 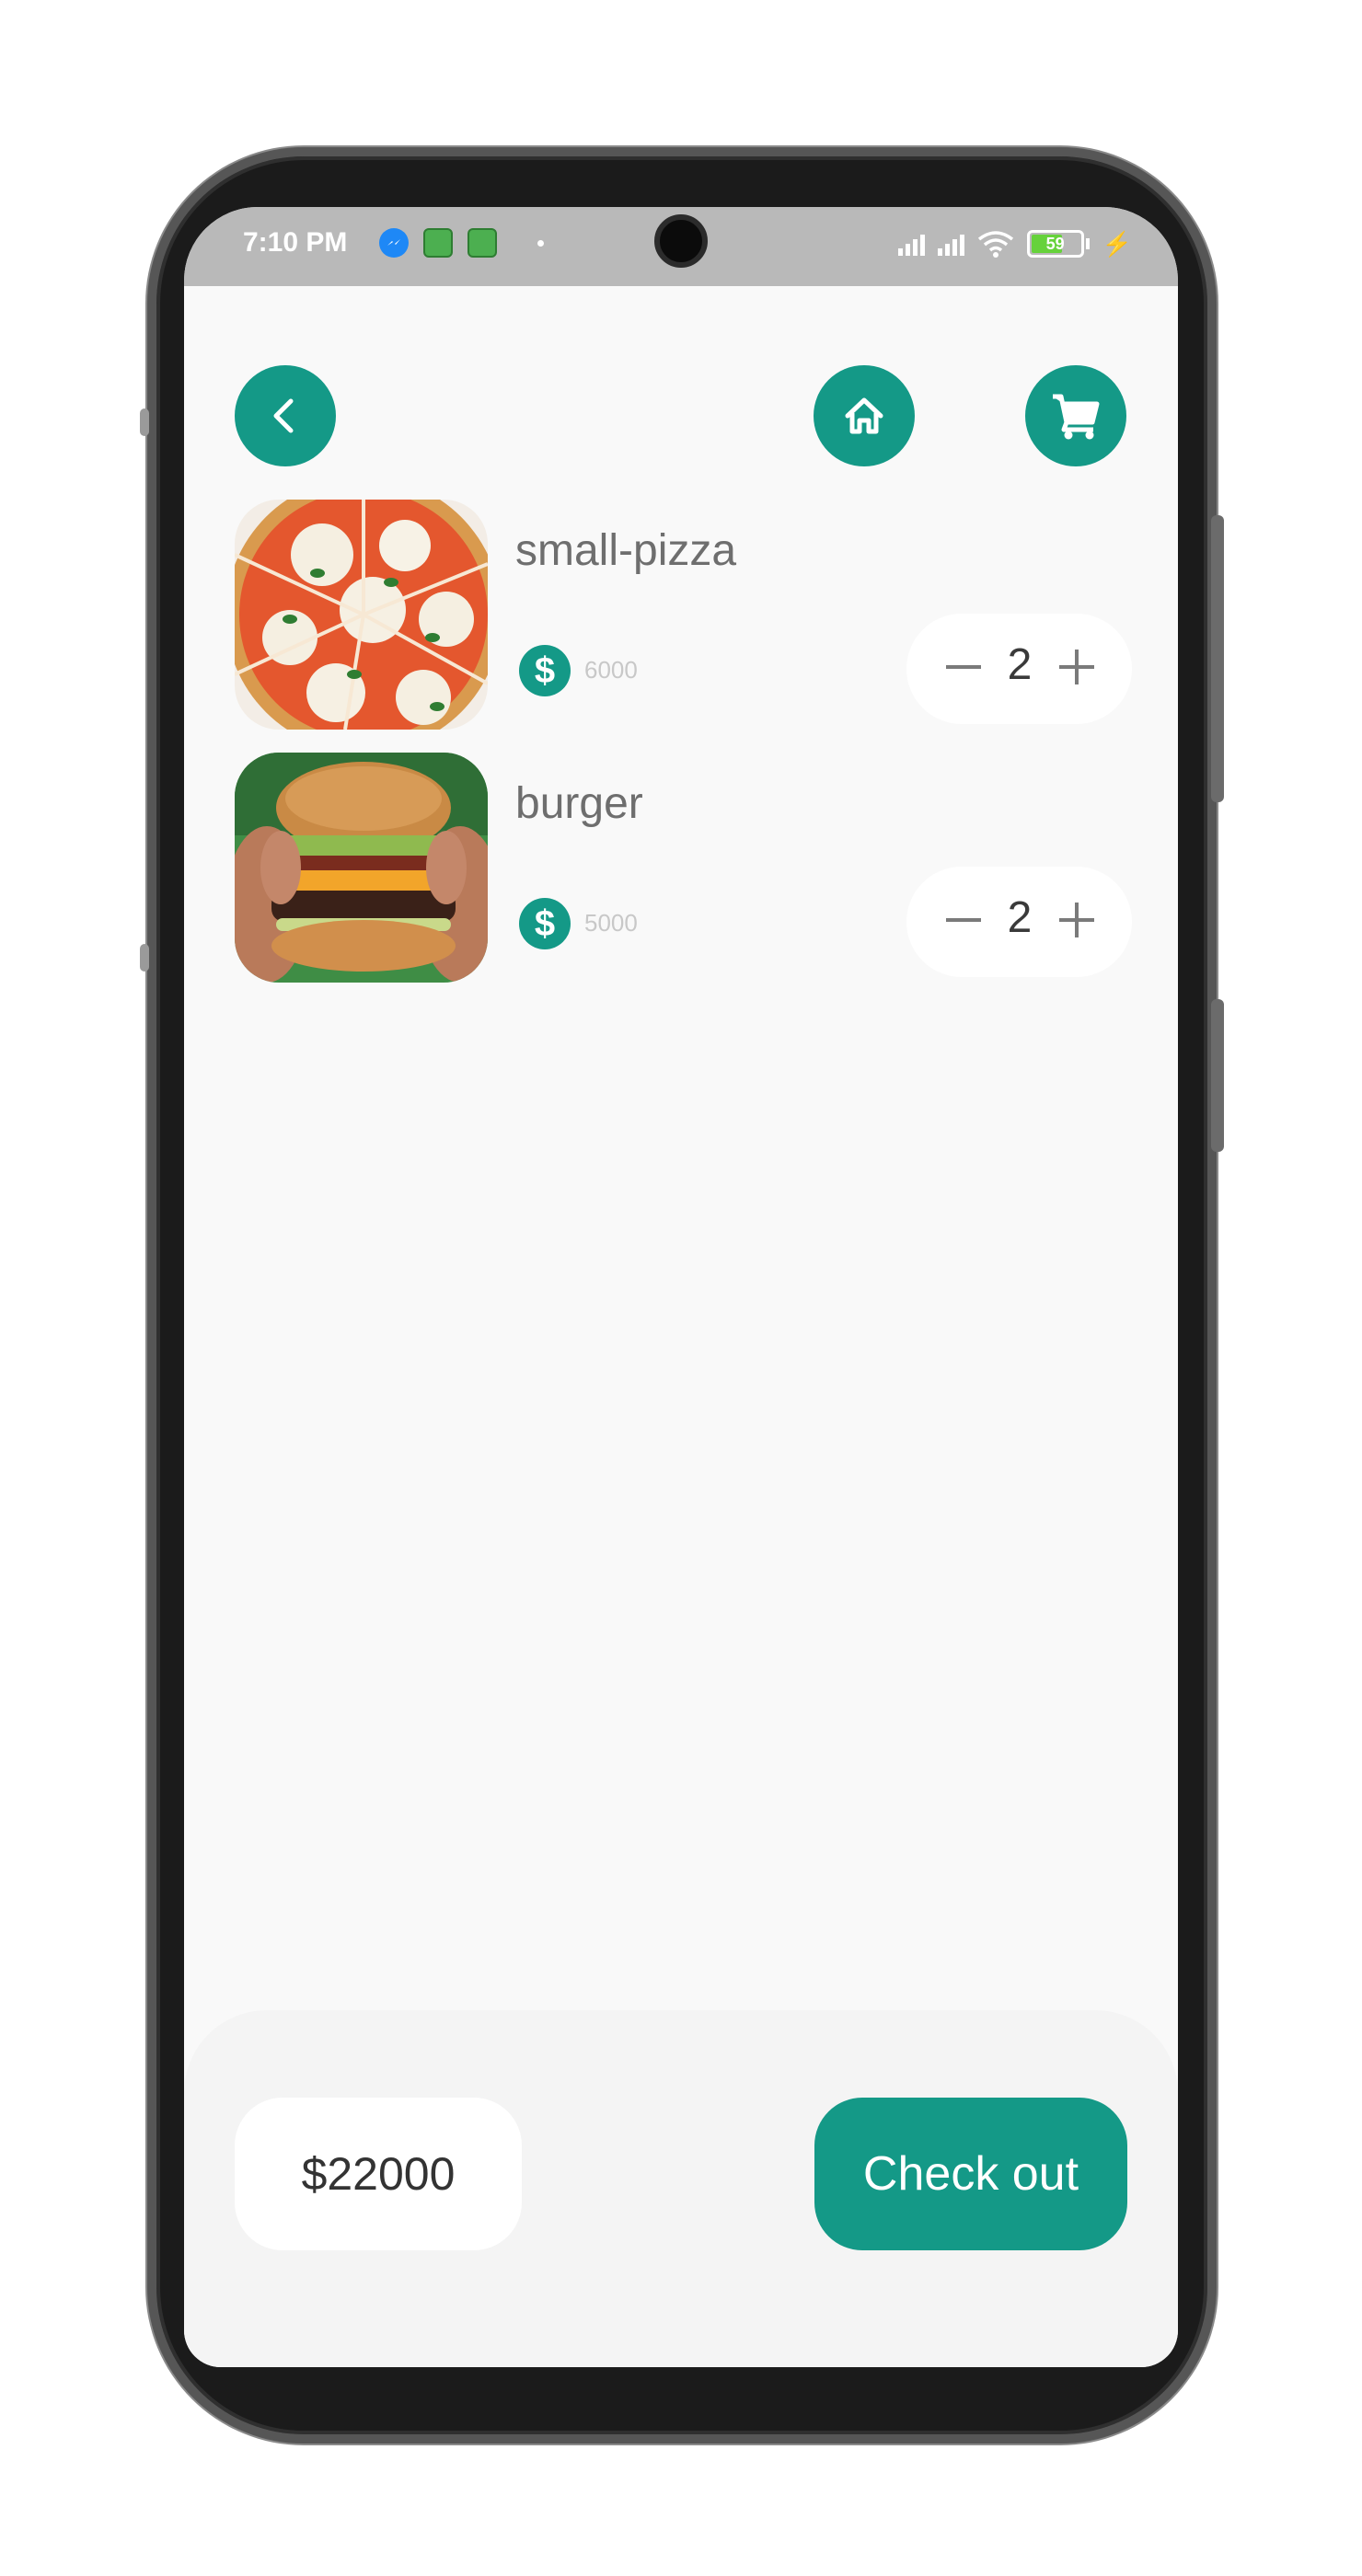 I want to click on charging-icon: ⚡, so click(x=1117, y=243).